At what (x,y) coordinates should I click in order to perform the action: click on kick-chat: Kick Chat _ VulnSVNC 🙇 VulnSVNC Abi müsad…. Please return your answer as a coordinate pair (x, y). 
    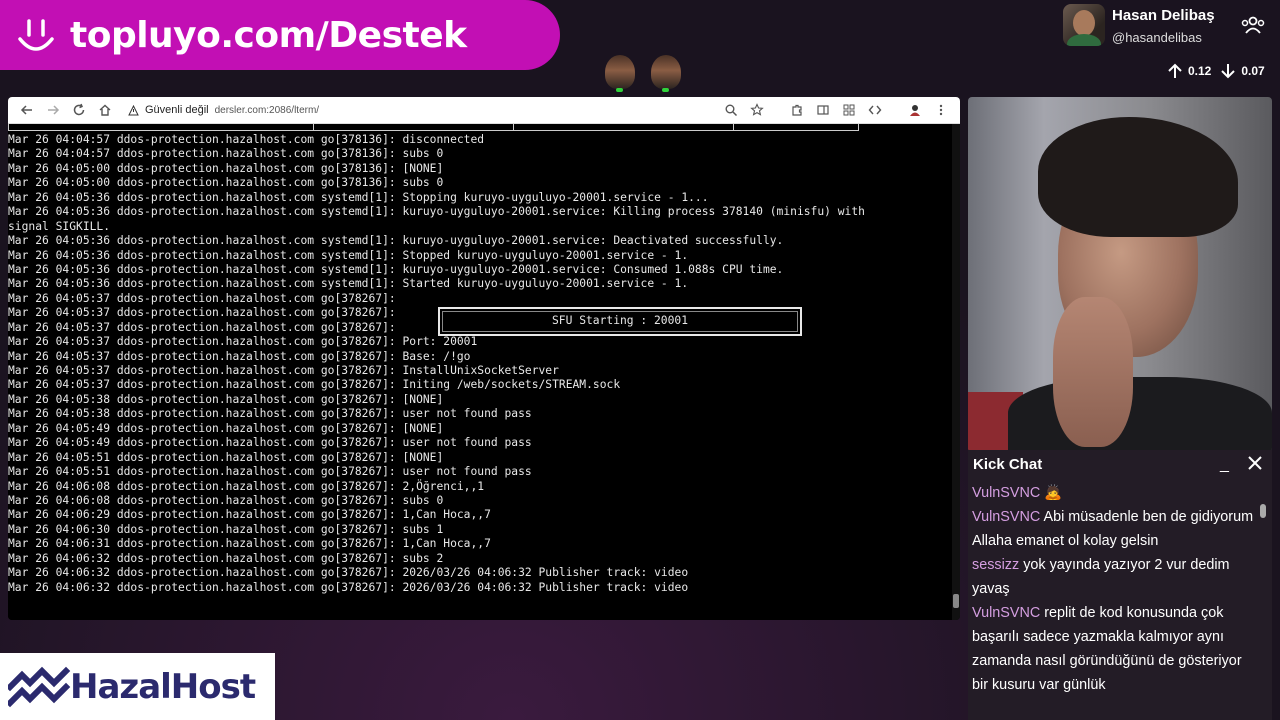
    Looking at the image, I should click on (1120, 585).